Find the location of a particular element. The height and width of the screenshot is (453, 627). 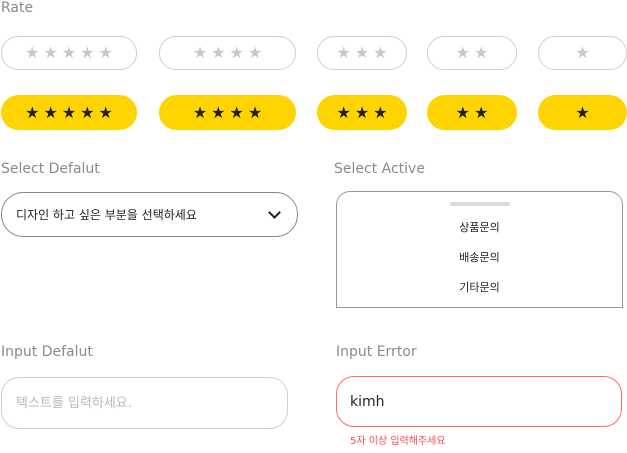

text-input-container is located at coordinates (144, 403).